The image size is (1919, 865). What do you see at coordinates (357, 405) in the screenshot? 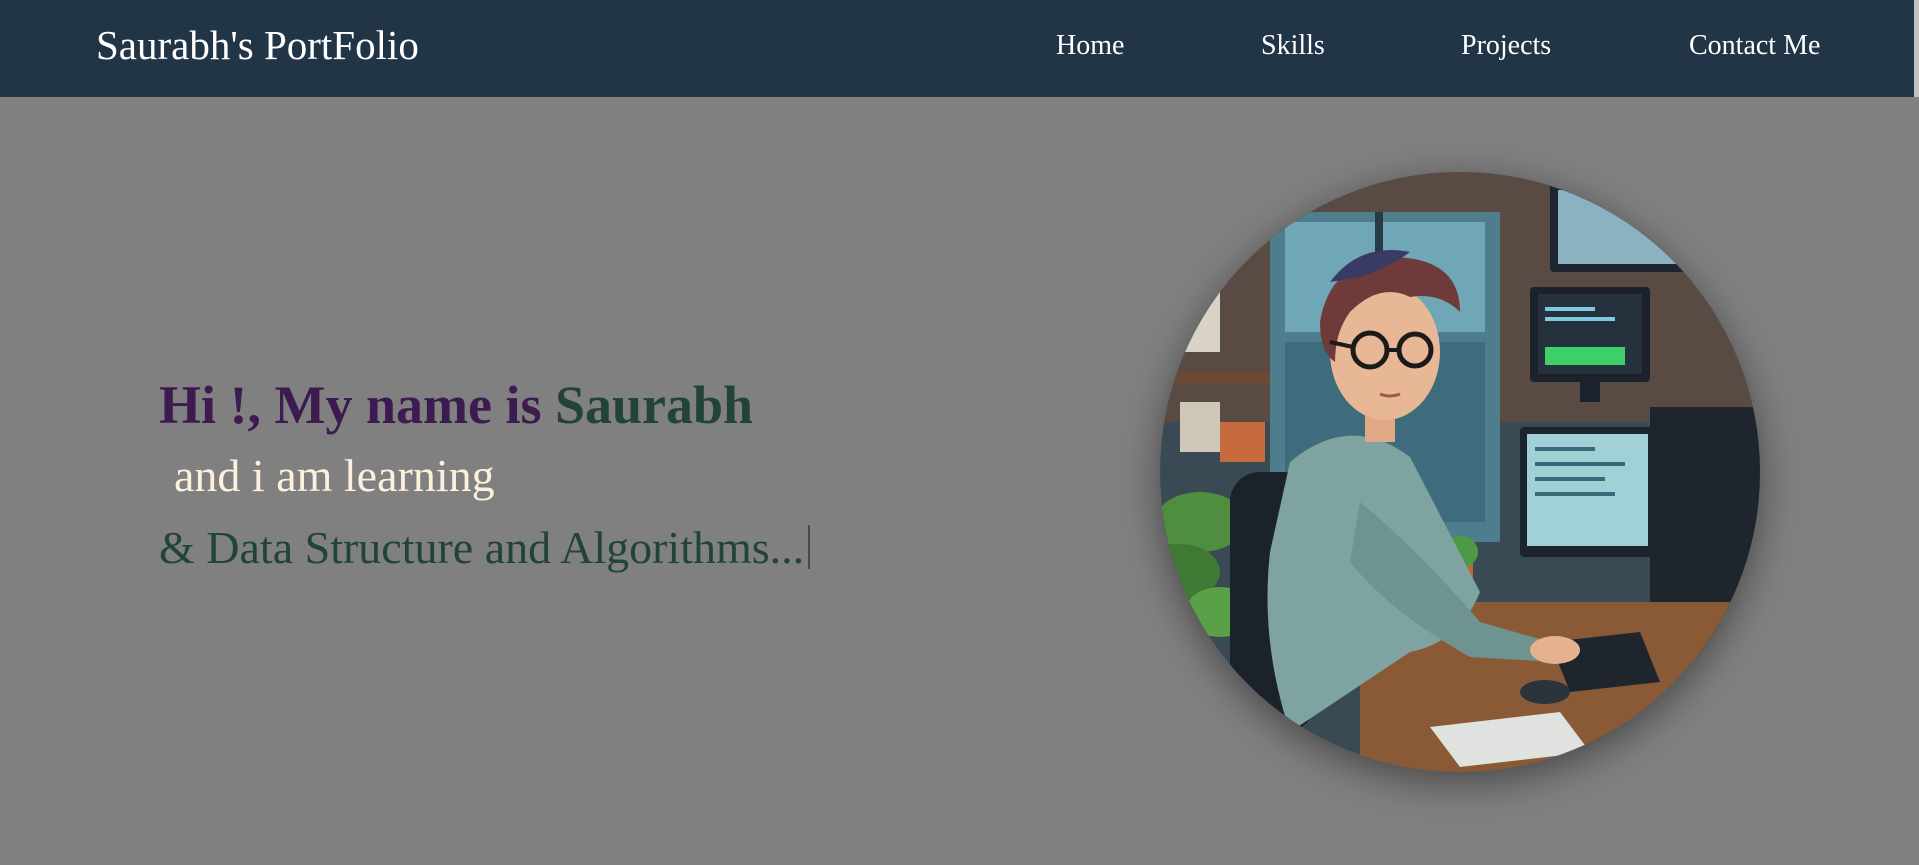
I see `greeting-prefix: Hi !, My name is` at bounding box center [357, 405].